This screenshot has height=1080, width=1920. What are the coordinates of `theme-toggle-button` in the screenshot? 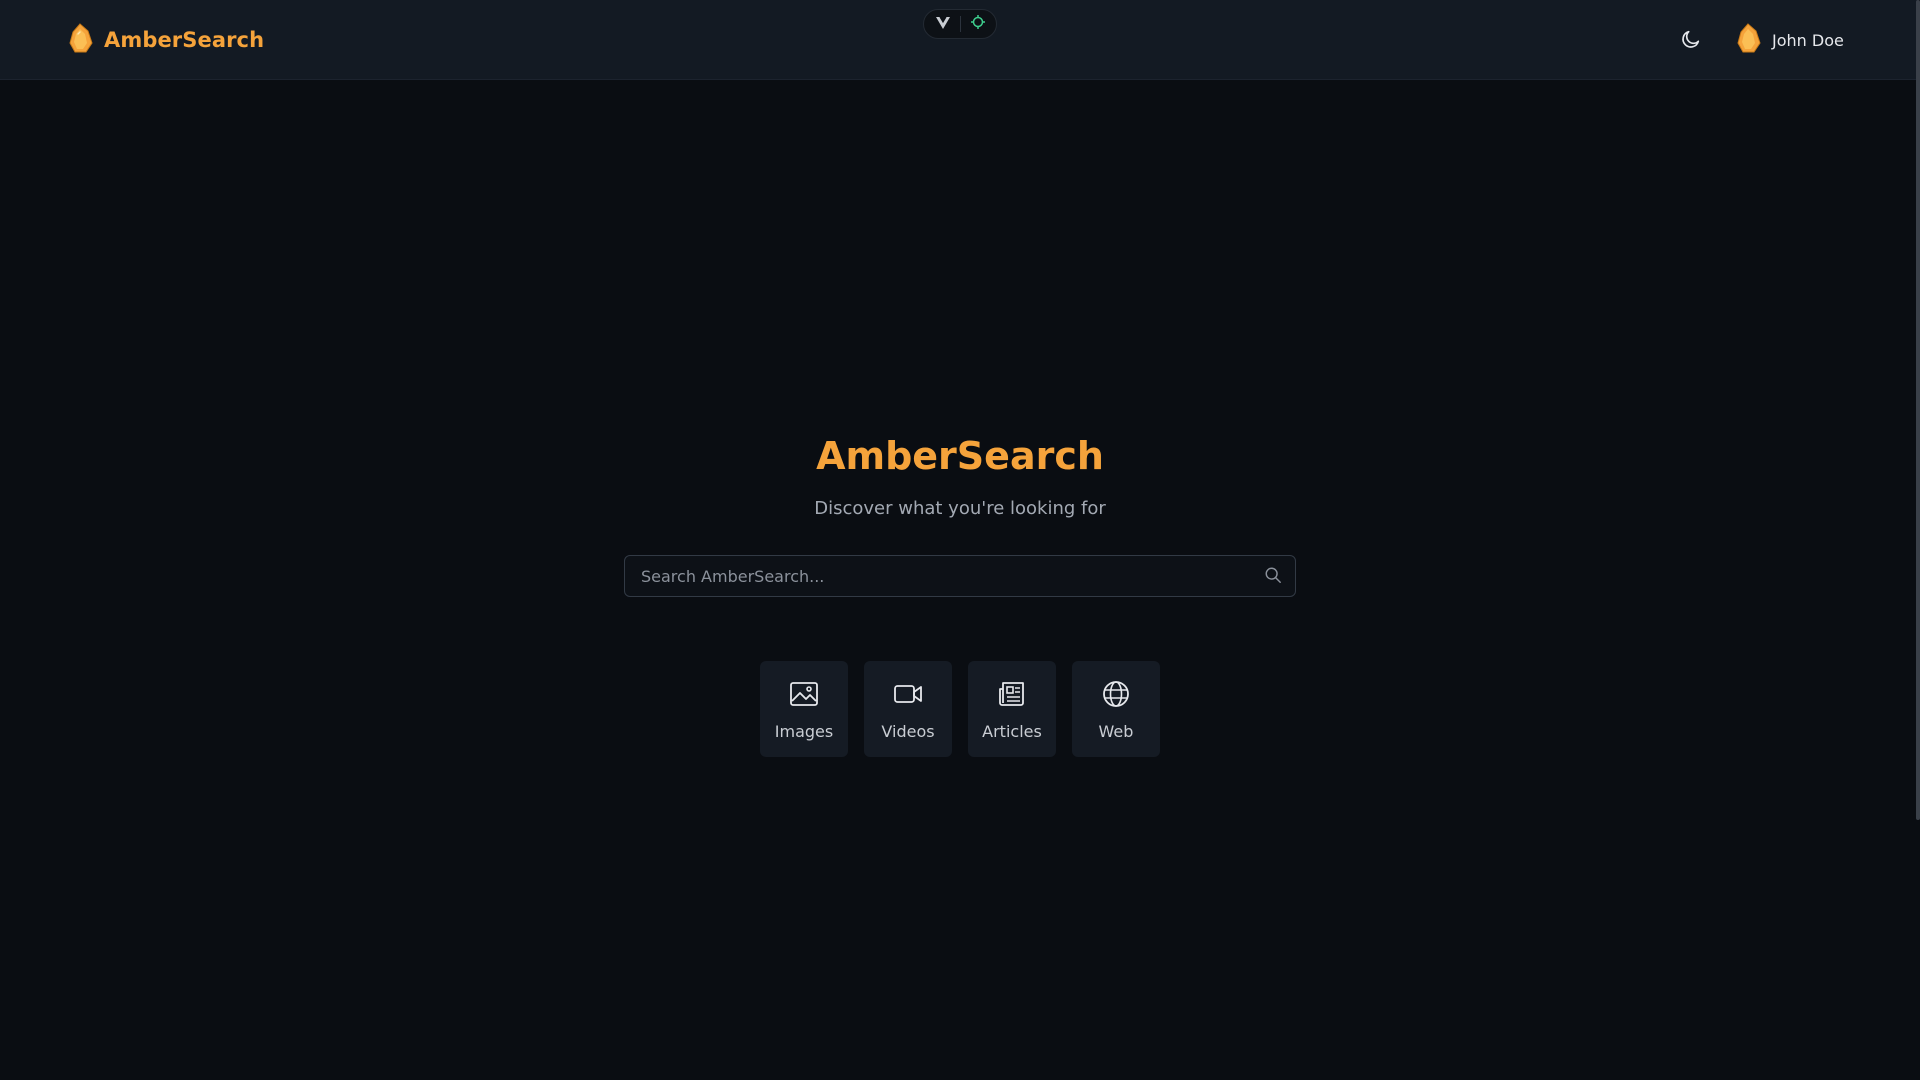 It's located at (1691, 41).